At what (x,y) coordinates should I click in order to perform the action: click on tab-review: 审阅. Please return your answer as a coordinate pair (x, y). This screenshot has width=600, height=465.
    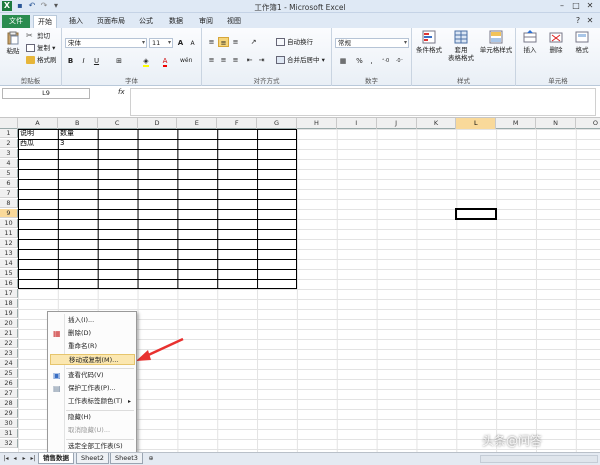
    Looking at the image, I should click on (206, 21).